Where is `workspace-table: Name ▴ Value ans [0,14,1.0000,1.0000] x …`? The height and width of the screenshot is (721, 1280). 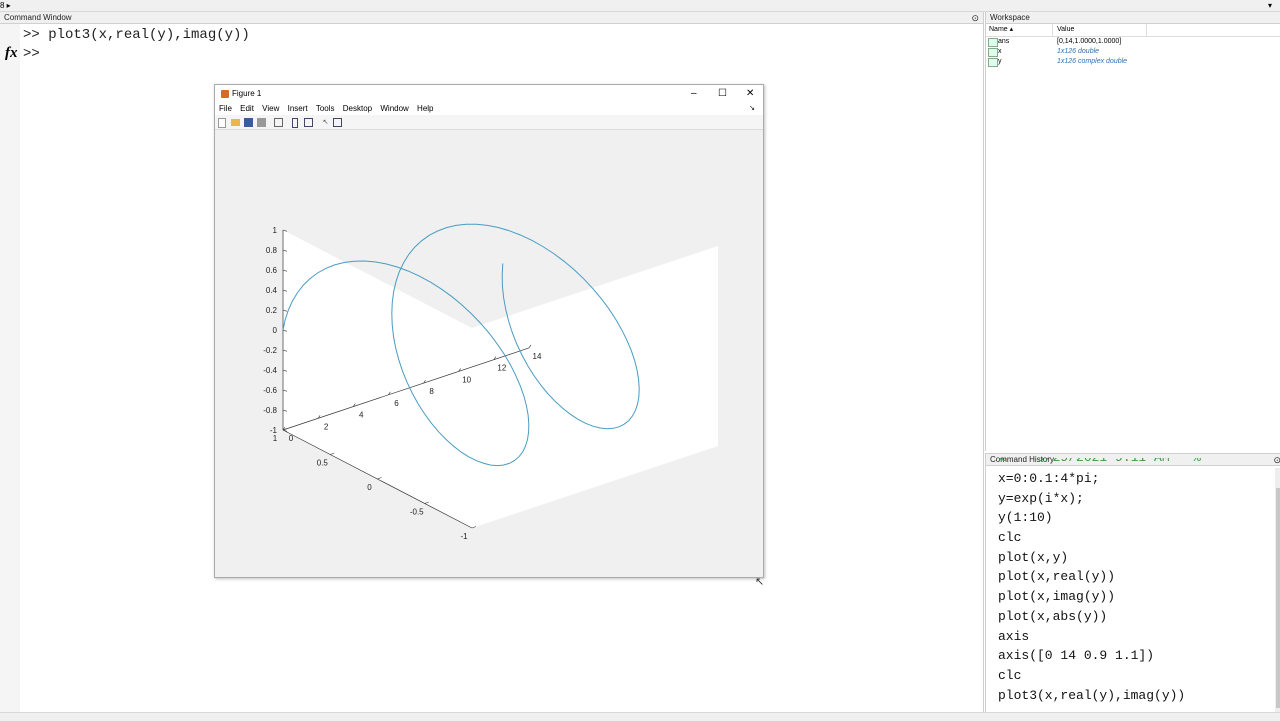
workspace-table: Name ▴ Value ans [0,14,1.0000,1.0000] x … is located at coordinates (1133, 45).